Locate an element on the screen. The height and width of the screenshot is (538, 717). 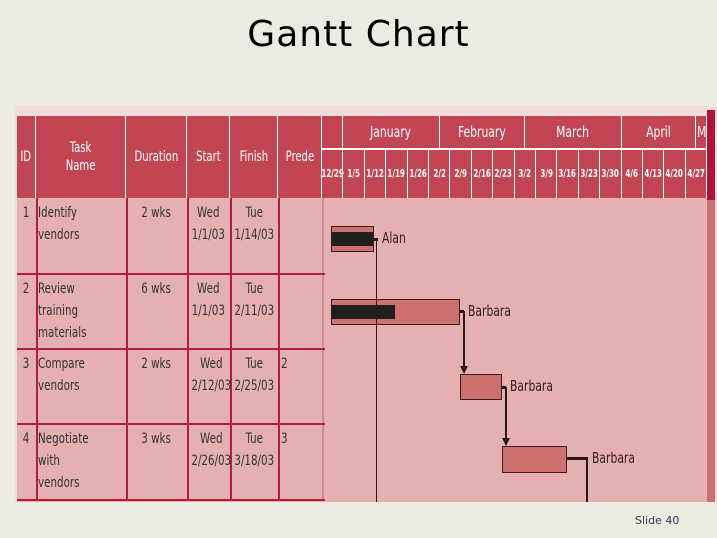
week-tick-text: 1/5 is located at coordinates (353, 173).